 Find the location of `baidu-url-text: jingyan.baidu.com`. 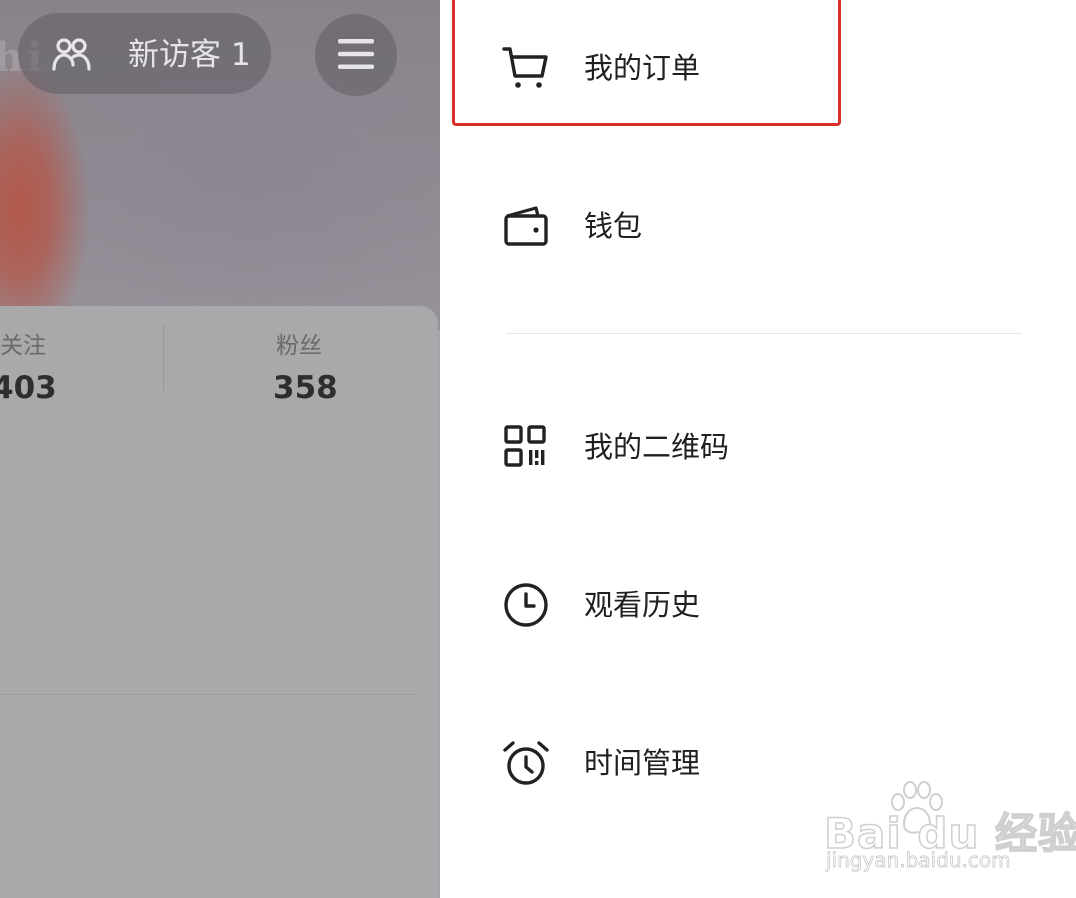

baidu-url-text: jingyan.baidu.com is located at coordinates (918, 860).